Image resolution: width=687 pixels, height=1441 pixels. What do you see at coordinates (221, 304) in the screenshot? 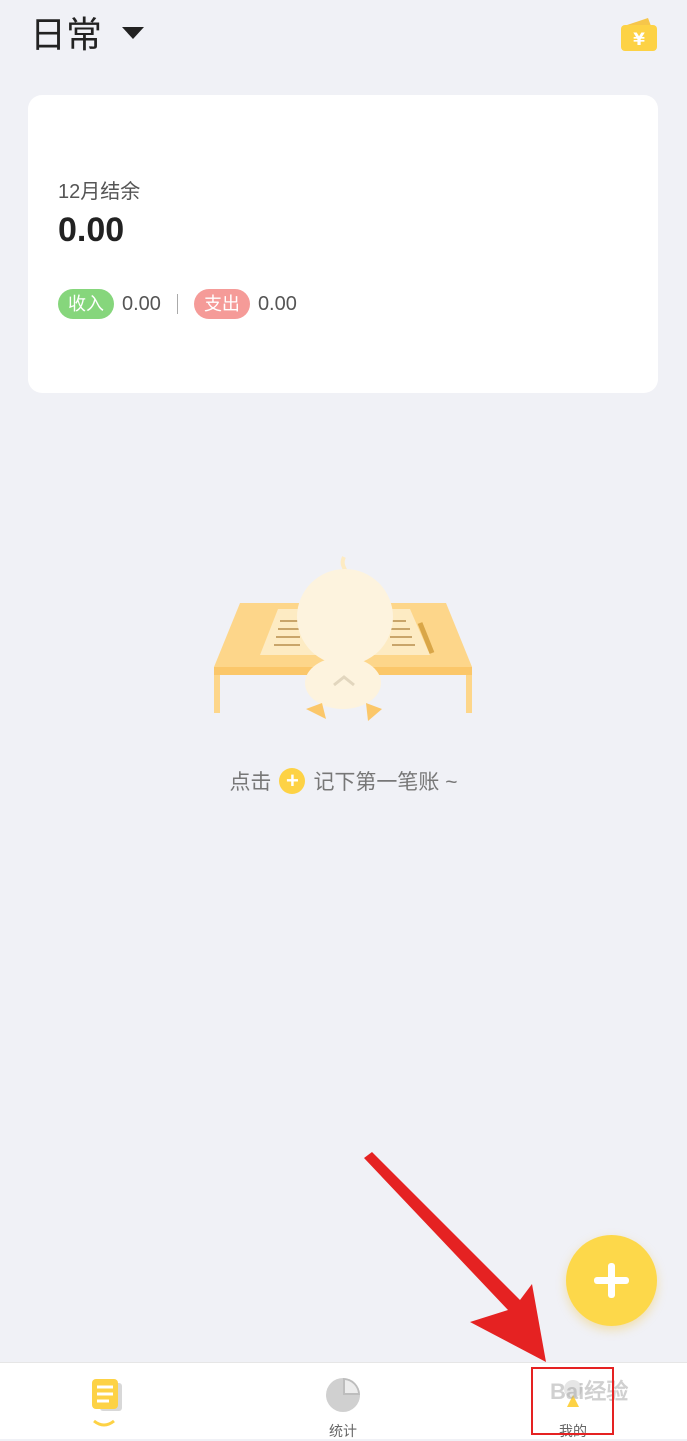
I see `expense-badge: 支出` at bounding box center [221, 304].